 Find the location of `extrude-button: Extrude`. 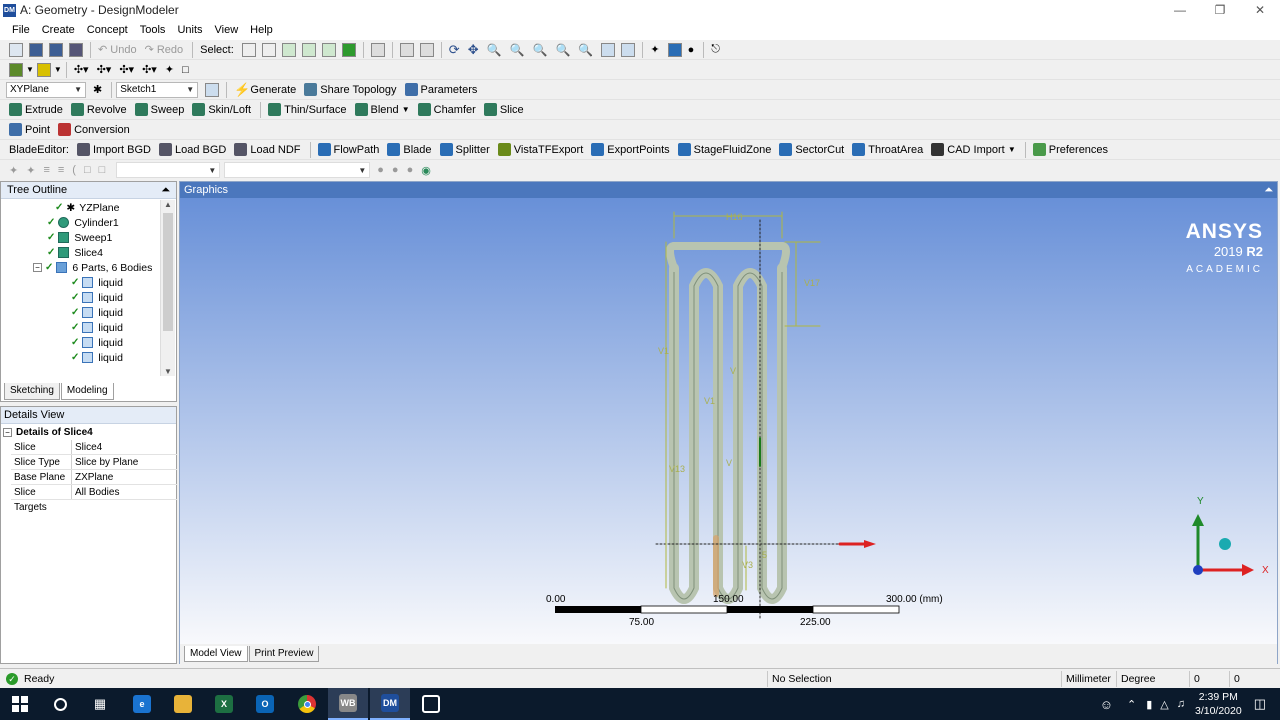

extrude-button: Extrude is located at coordinates (36, 110).